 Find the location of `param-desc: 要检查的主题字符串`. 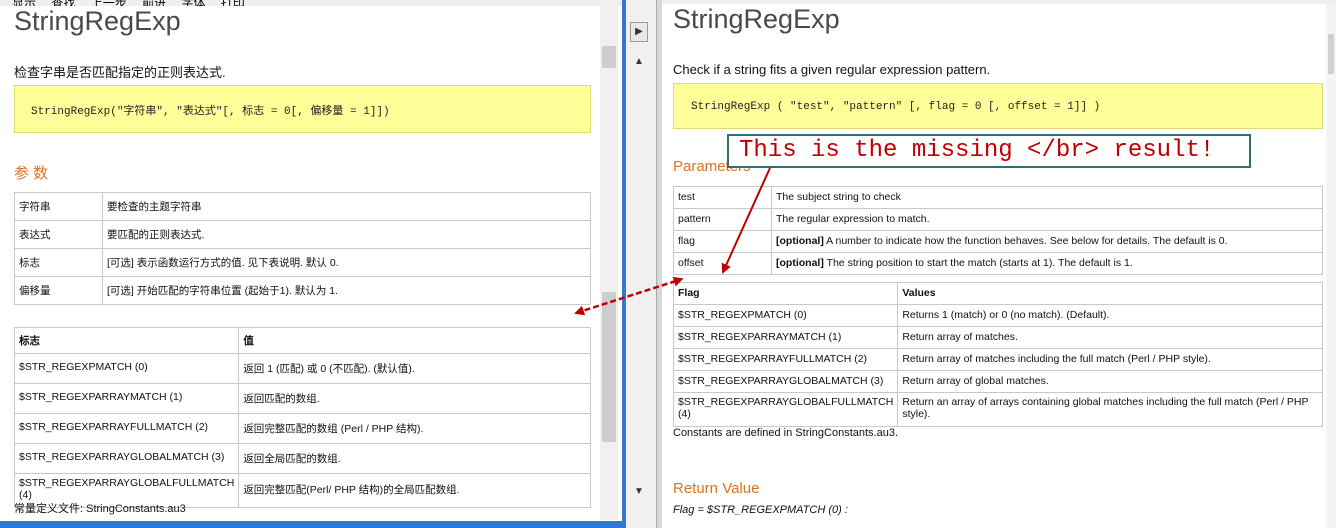

param-desc: 要检查的主题字符串 is located at coordinates (346, 206).